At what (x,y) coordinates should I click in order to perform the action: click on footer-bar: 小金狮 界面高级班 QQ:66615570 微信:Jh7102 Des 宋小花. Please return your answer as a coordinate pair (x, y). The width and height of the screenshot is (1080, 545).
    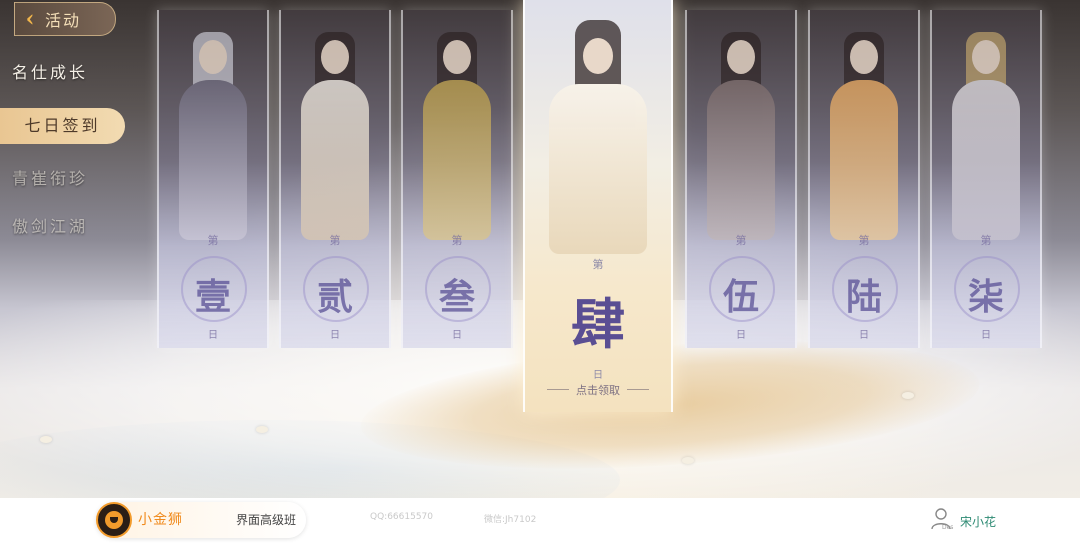
    Looking at the image, I should click on (540, 521).